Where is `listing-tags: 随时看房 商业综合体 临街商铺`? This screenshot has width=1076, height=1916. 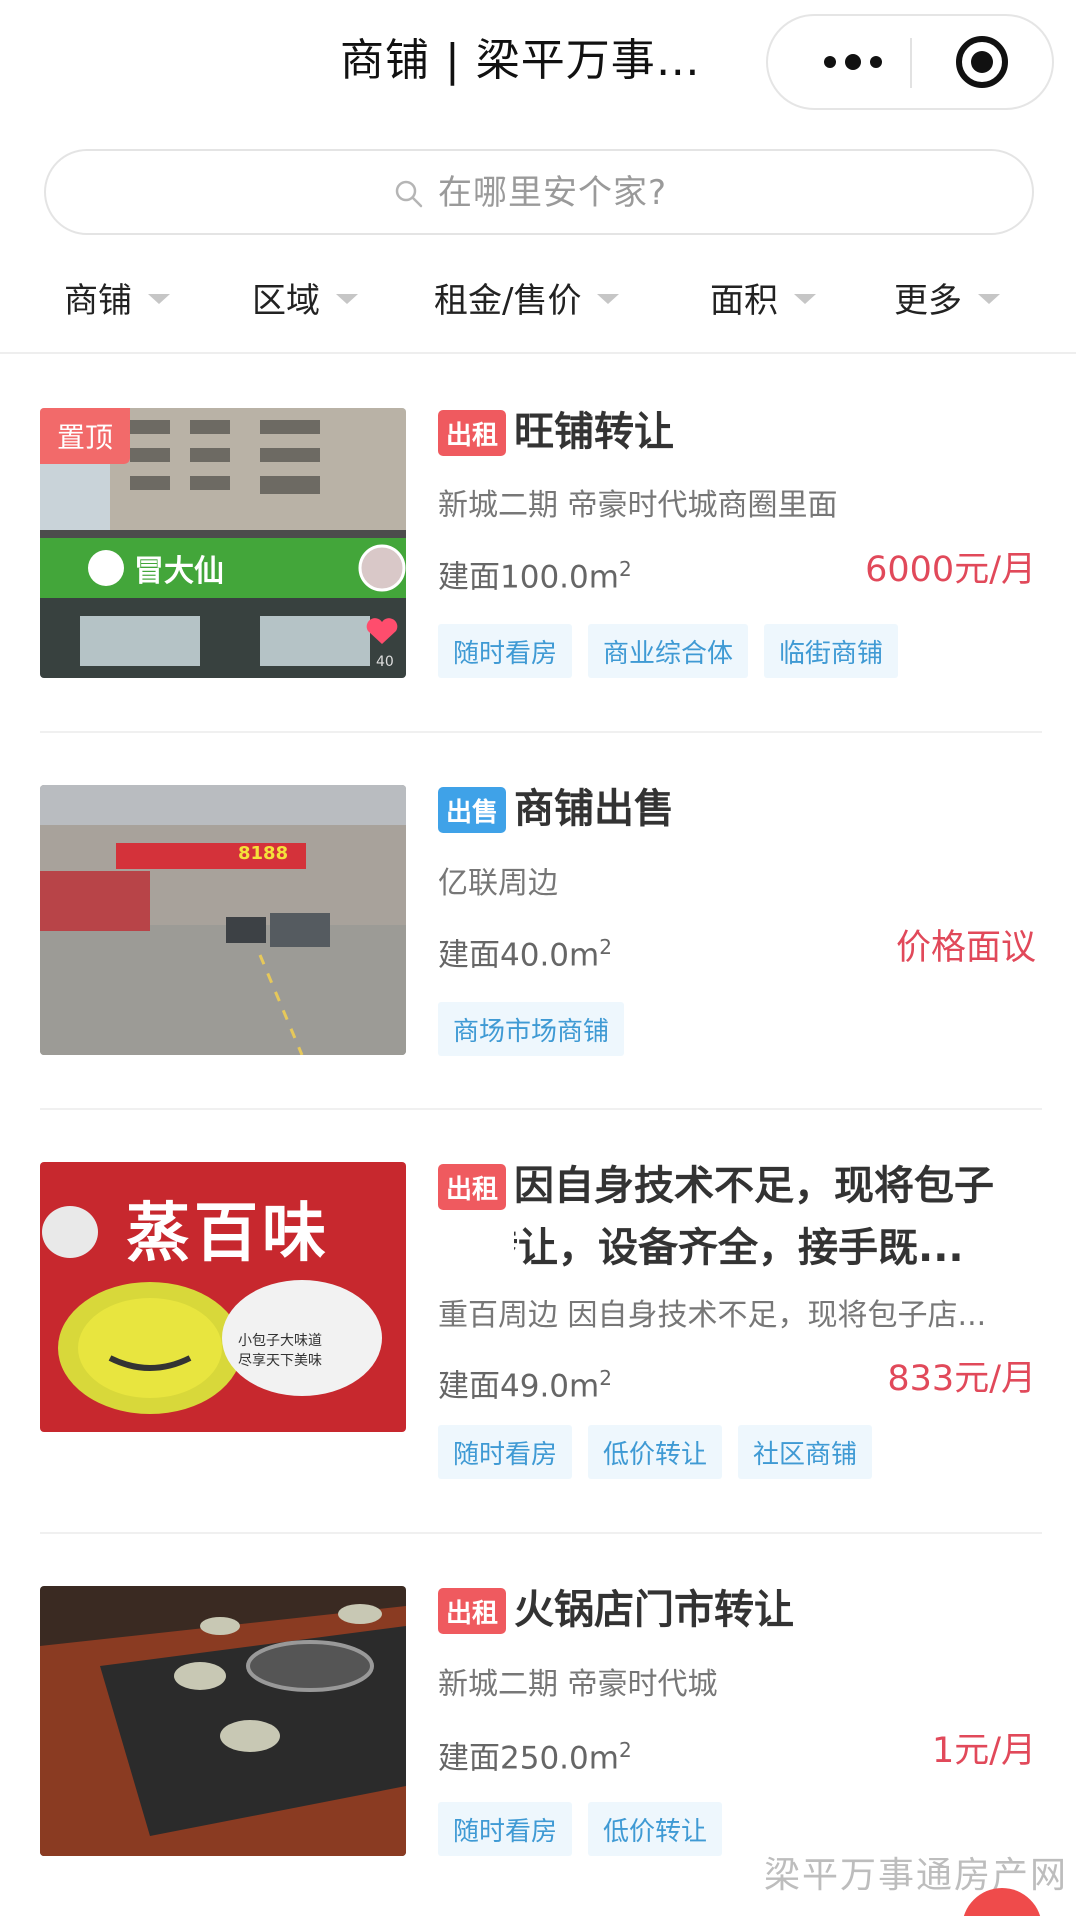
listing-tags: 随时看房 商业综合体 临街商铺 is located at coordinates (668, 651).